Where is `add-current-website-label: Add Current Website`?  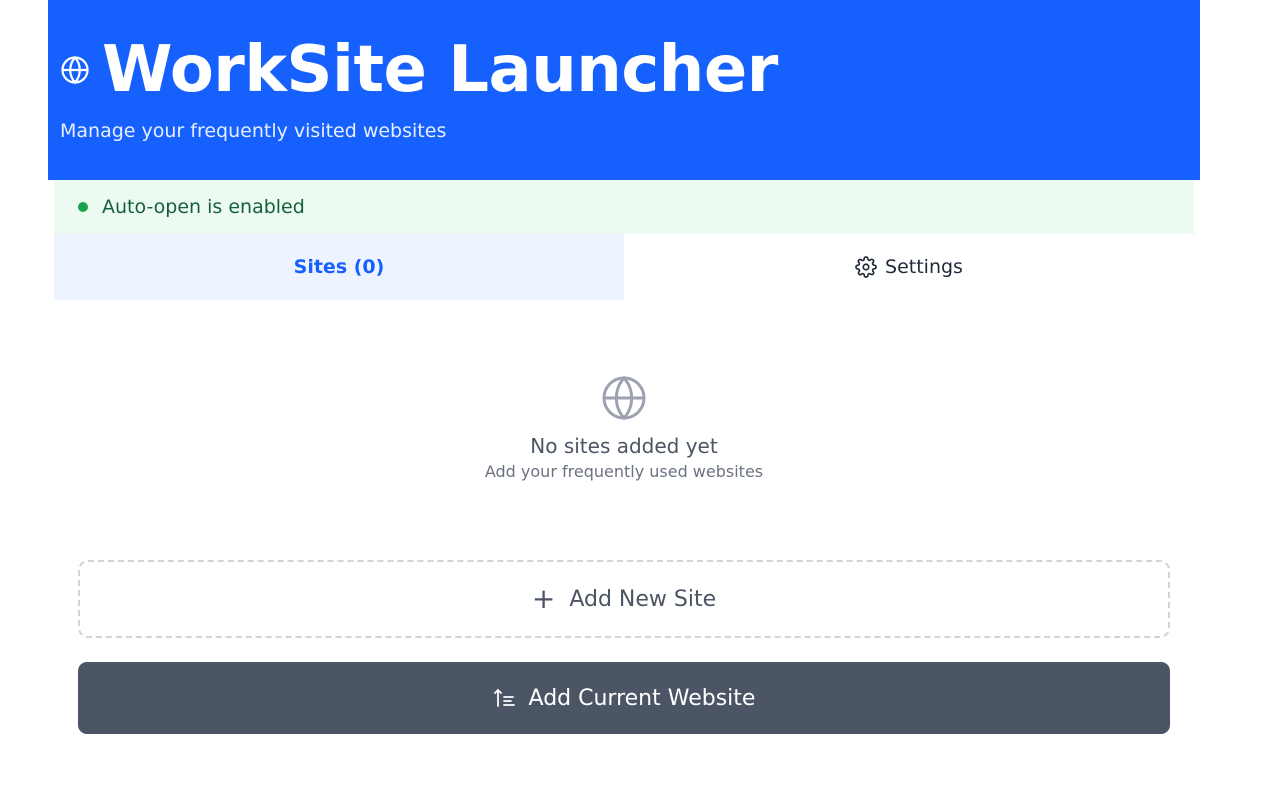
add-current-website-label: Add Current Website is located at coordinates (642, 698).